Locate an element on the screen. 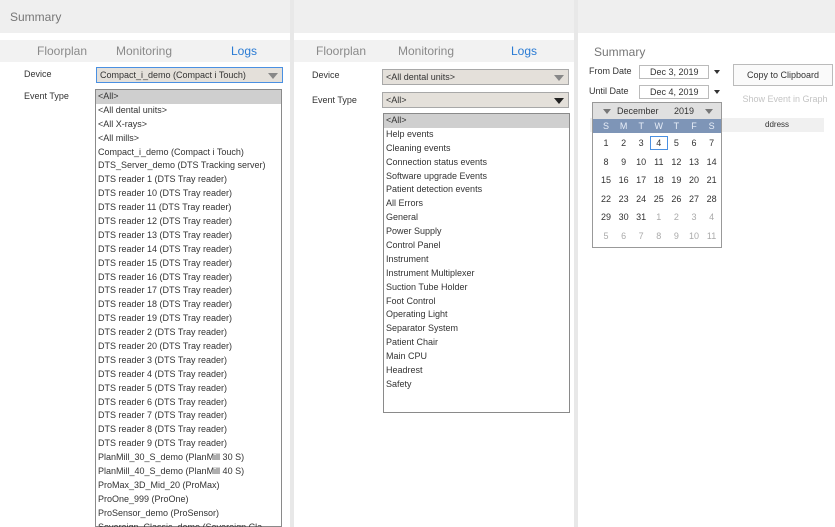 This screenshot has height=527, width=835. dropdown-option: Compact_i_demo (Compact i Touch) is located at coordinates (188, 153).